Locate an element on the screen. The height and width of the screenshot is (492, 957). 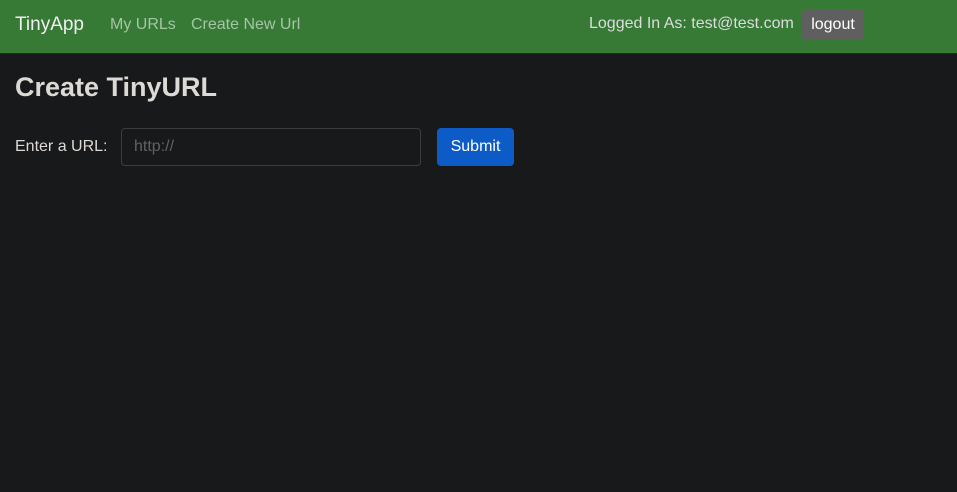
url-input is located at coordinates (271, 147).